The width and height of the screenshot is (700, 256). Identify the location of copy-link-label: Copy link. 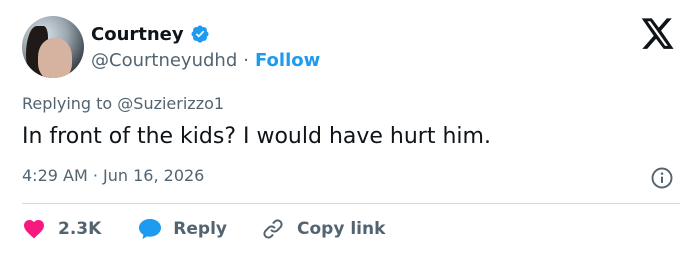
(341, 229).